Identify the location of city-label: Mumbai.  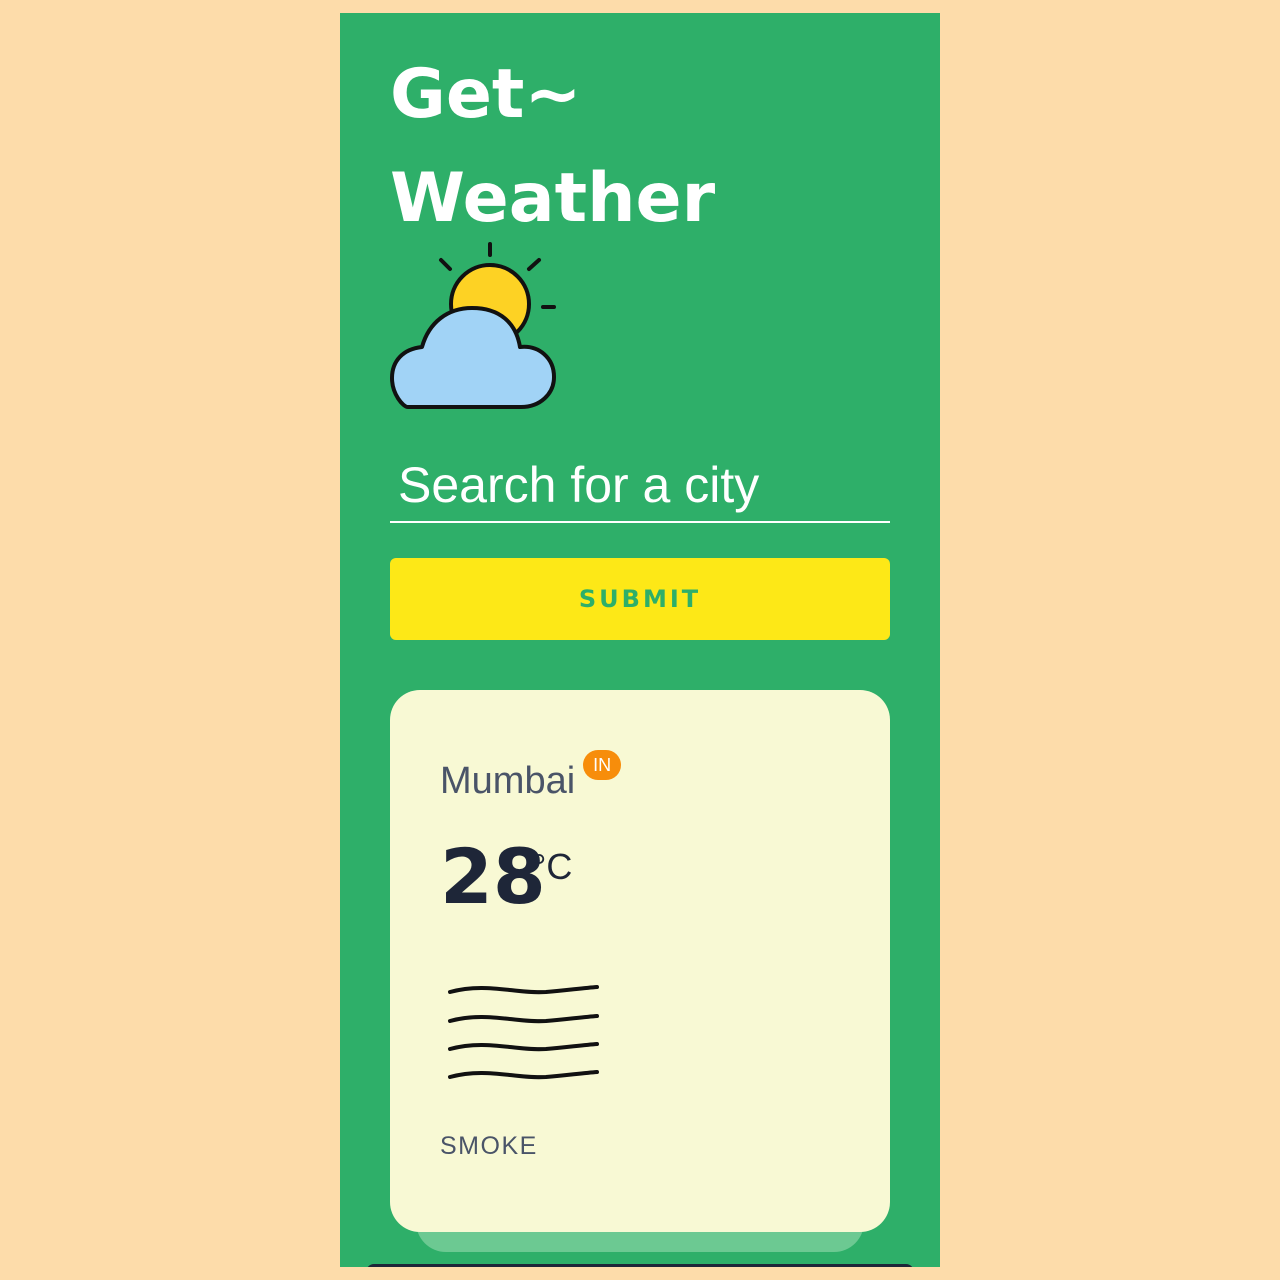
(508, 781).